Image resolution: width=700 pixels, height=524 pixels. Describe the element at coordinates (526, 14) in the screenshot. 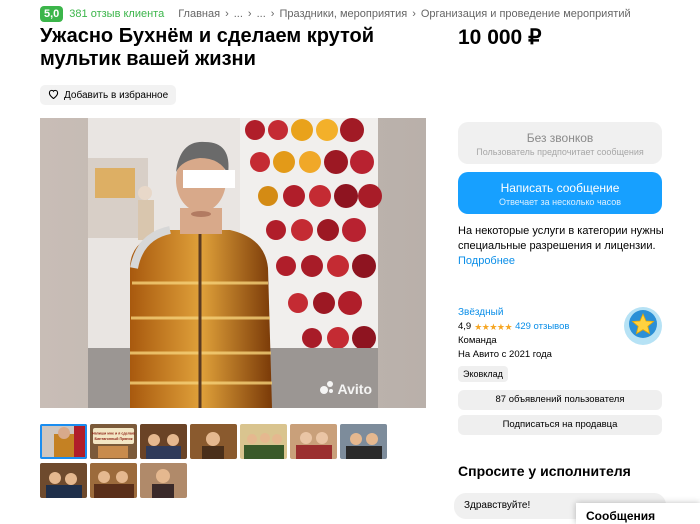

I see `breadcrumb-events: Организация и проведение мероприятий` at that location.